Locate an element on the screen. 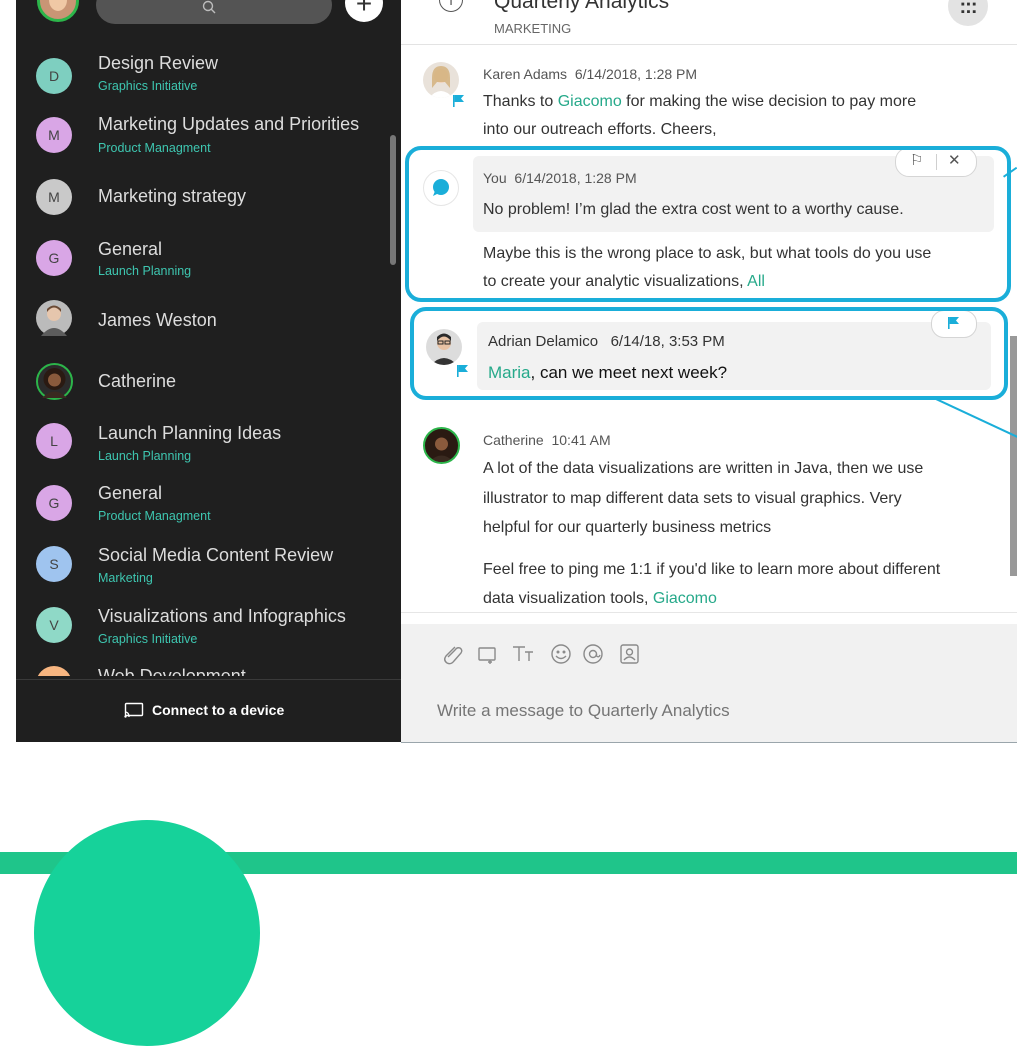 The image size is (1017, 1046). space-name: Design Review is located at coordinates (158, 63).